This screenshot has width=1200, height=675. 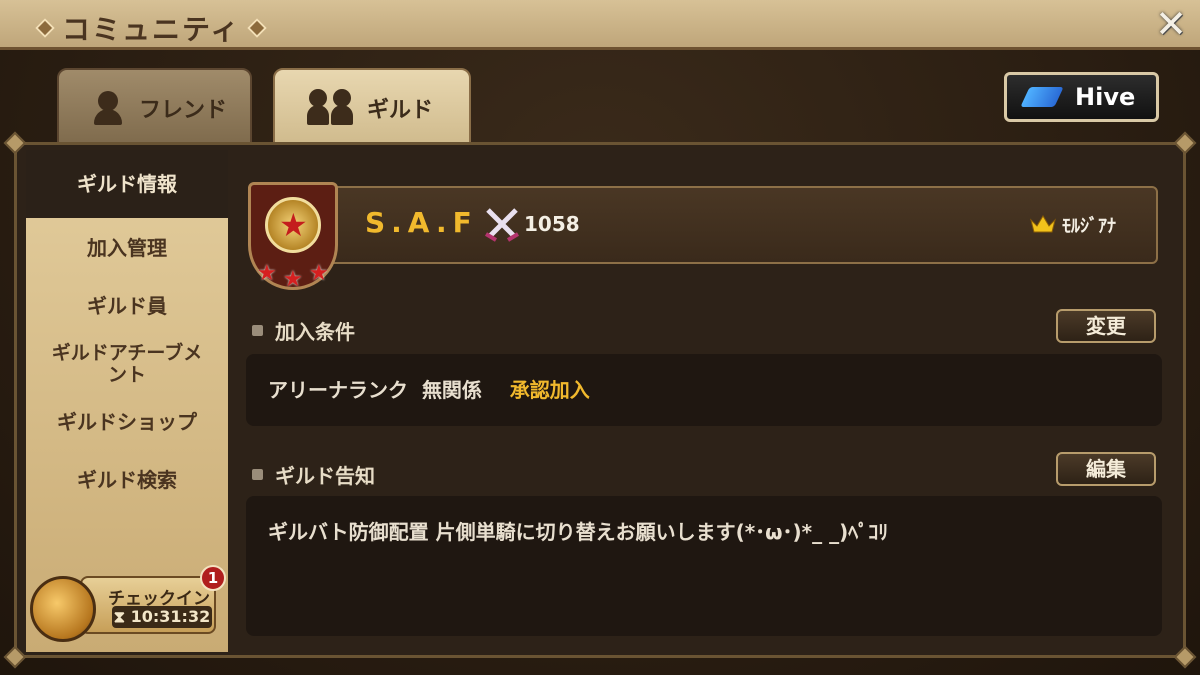 I want to click on emblem-star-icon: ★, so click(x=293, y=225).